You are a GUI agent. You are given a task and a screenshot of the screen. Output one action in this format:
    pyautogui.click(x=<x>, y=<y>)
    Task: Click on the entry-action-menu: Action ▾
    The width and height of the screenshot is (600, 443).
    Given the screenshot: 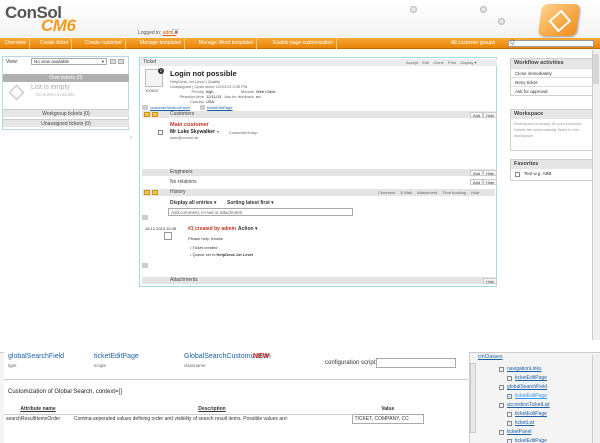 What is the action you would take?
    pyautogui.click(x=247, y=229)
    